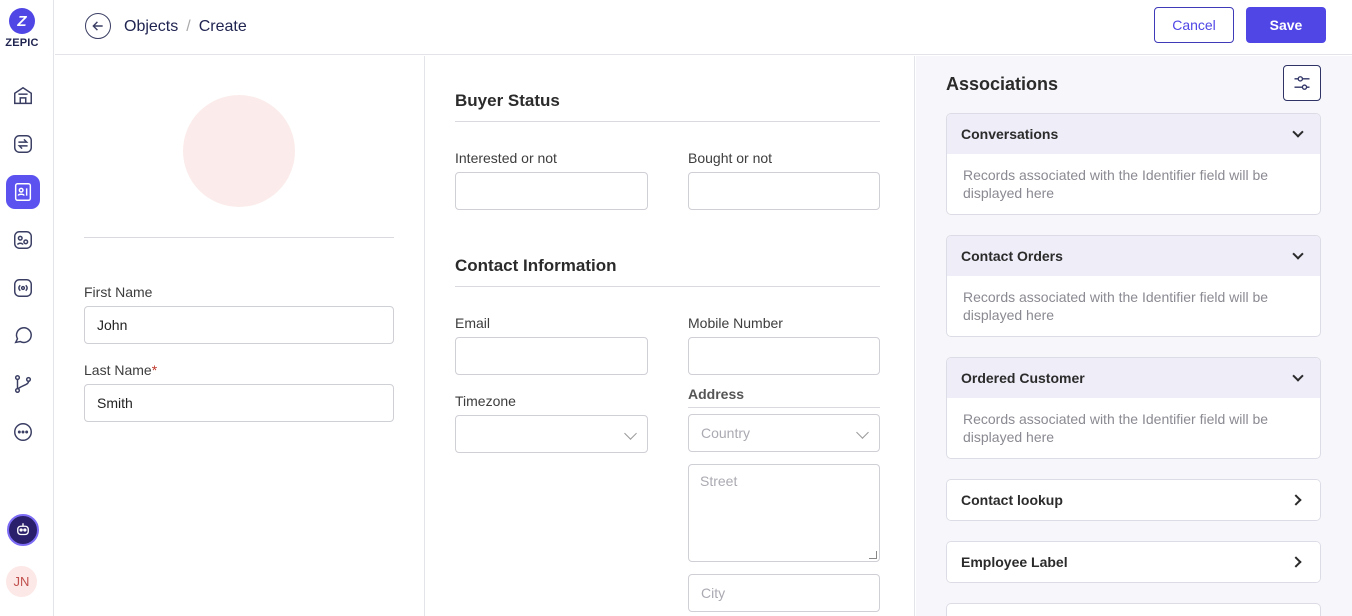 Image resolution: width=1352 pixels, height=616 pixels. Describe the element at coordinates (22, 21) in the screenshot. I see `logo-mark: Z` at that location.